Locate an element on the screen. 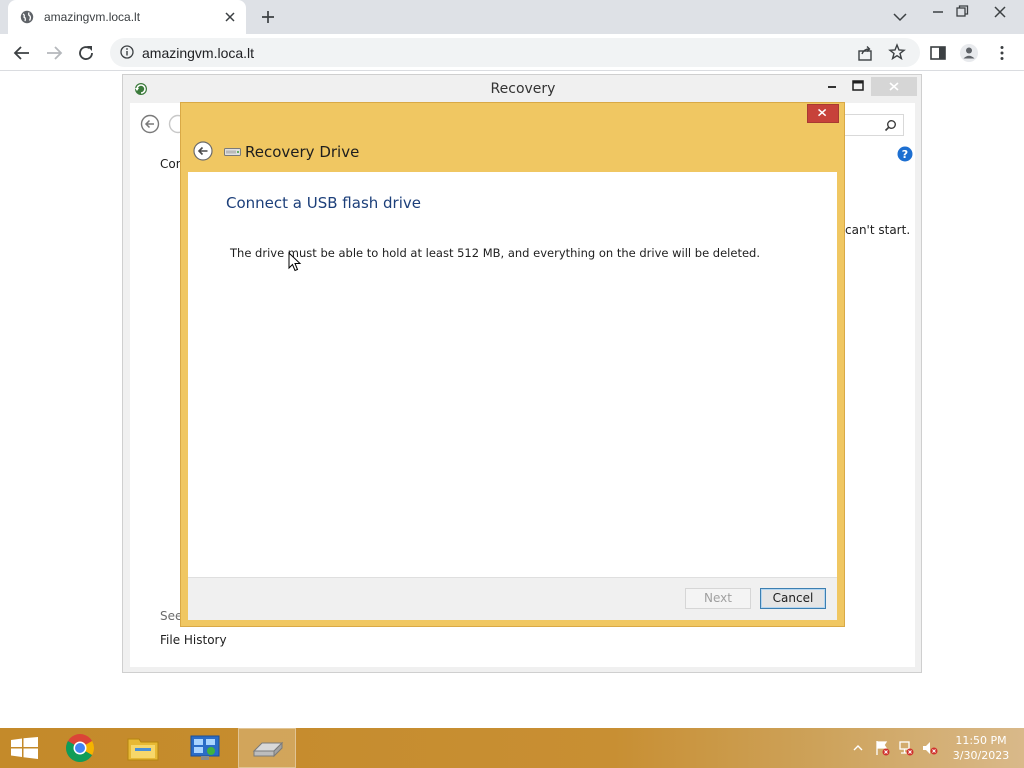 The width and height of the screenshot is (1024, 768). recovery-forward-icon is located at coordinates (174, 124).